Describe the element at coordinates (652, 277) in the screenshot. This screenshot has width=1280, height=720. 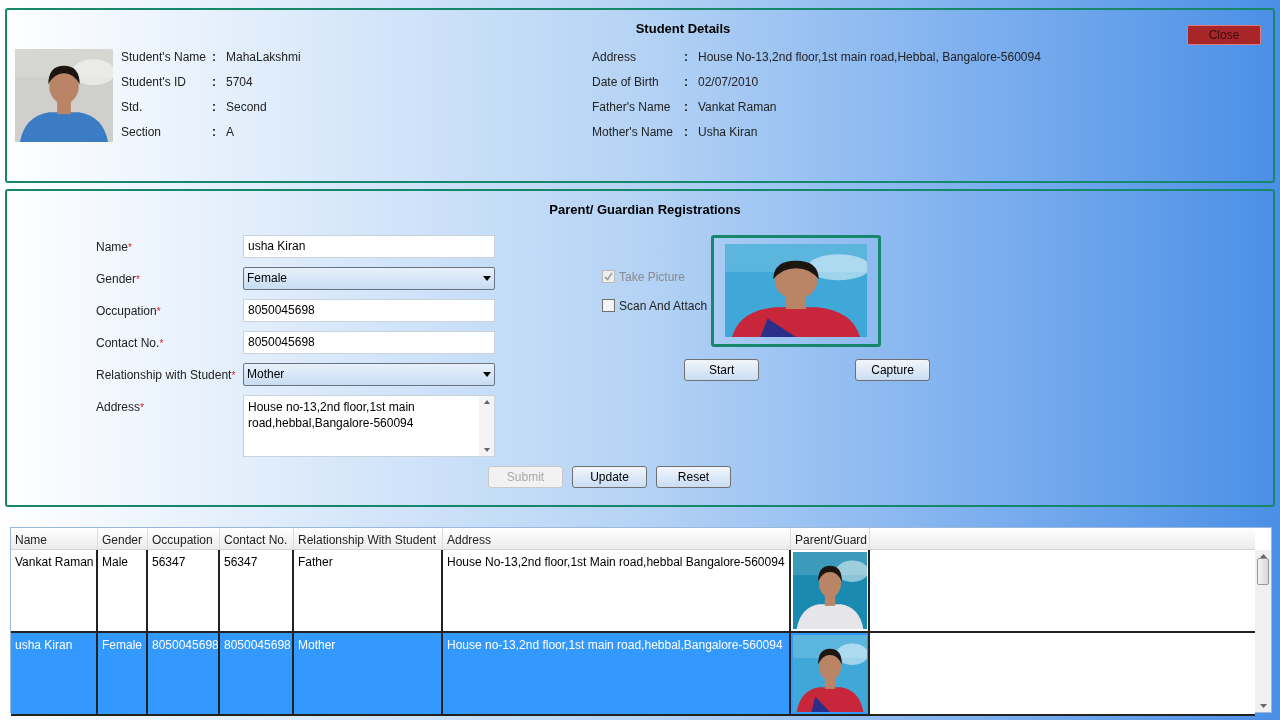
I see `checkbox-label: Take Picture` at that location.